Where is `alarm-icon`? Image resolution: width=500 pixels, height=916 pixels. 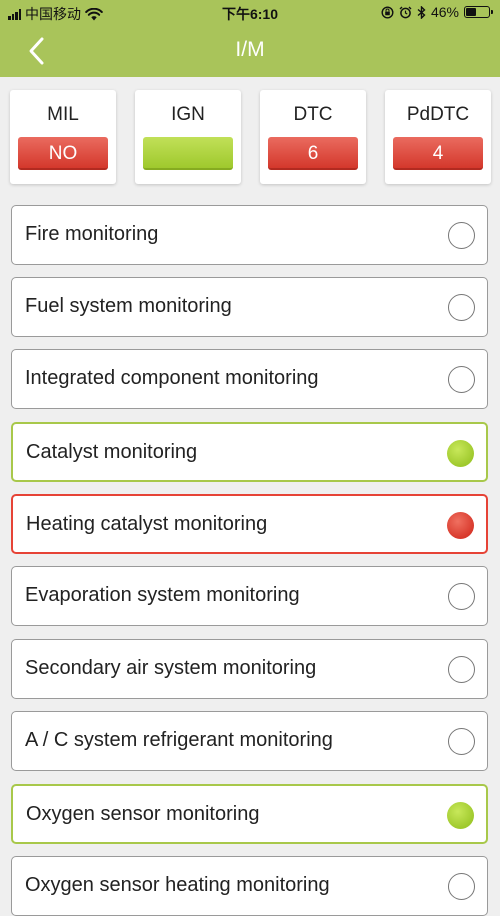
alarm-icon is located at coordinates (405, 12).